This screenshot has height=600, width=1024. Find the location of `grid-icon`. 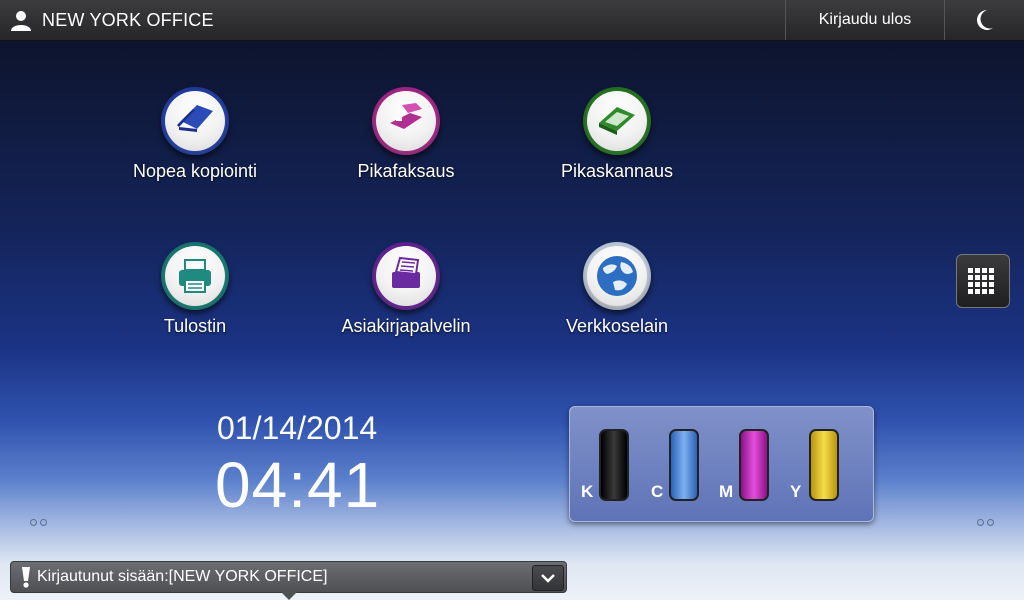

grid-icon is located at coordinates (981, 281).